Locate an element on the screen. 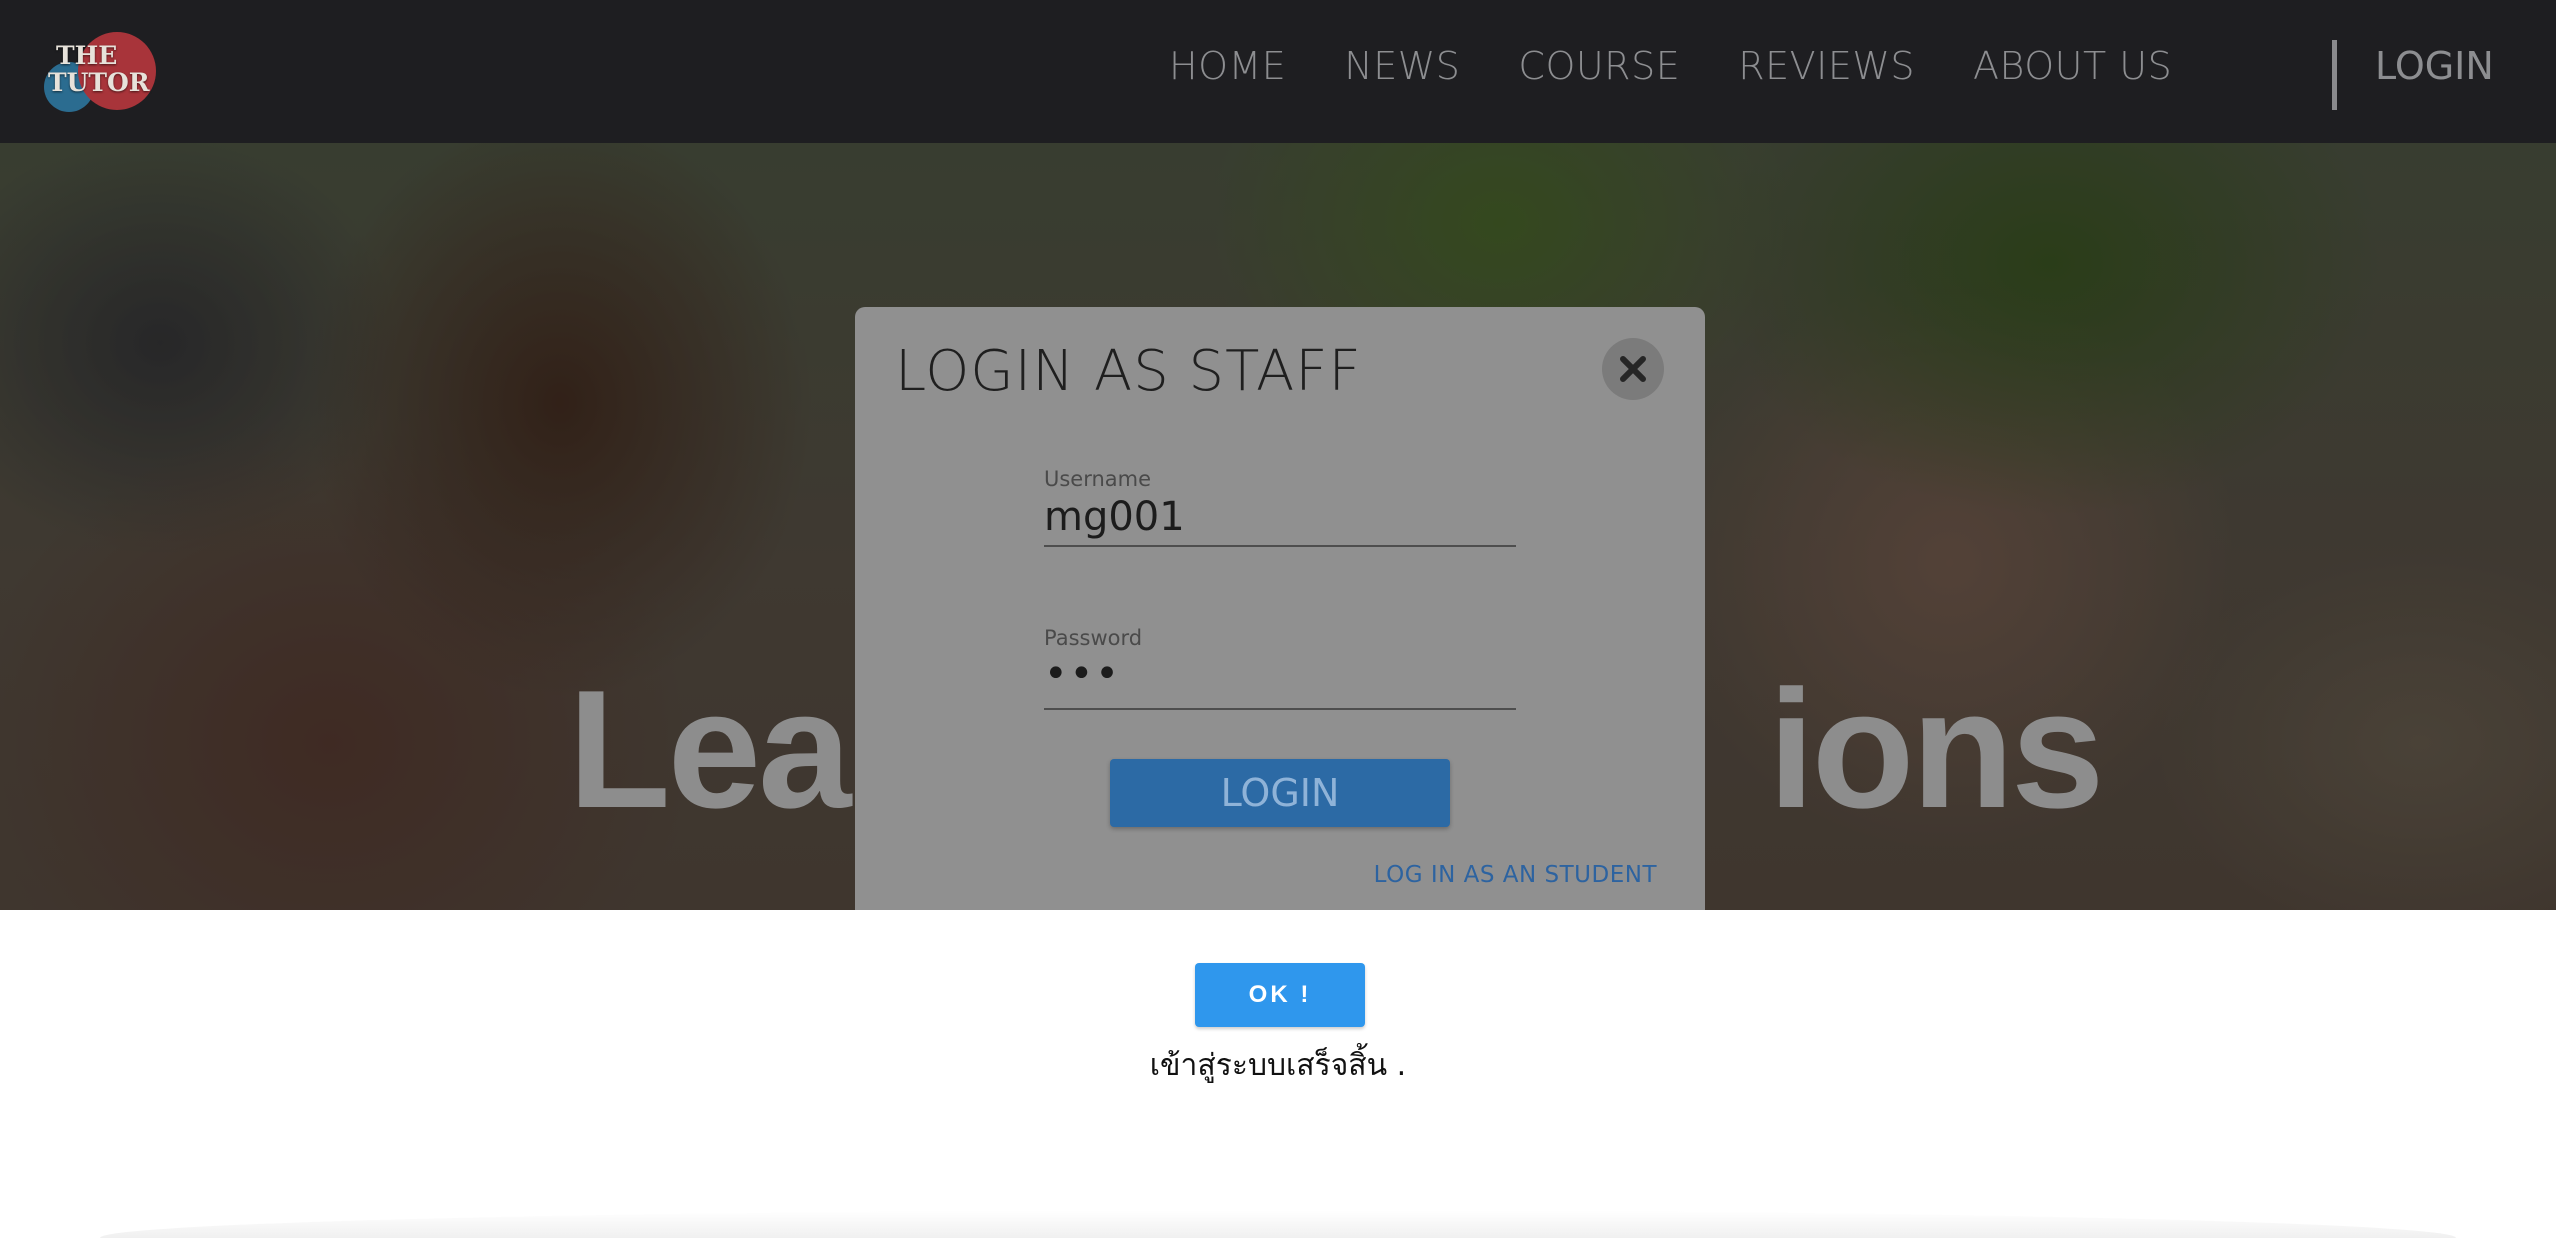 The height and width of the screenshot is (1238, 2556). nav-divider is located at coordinates (2334, 75).